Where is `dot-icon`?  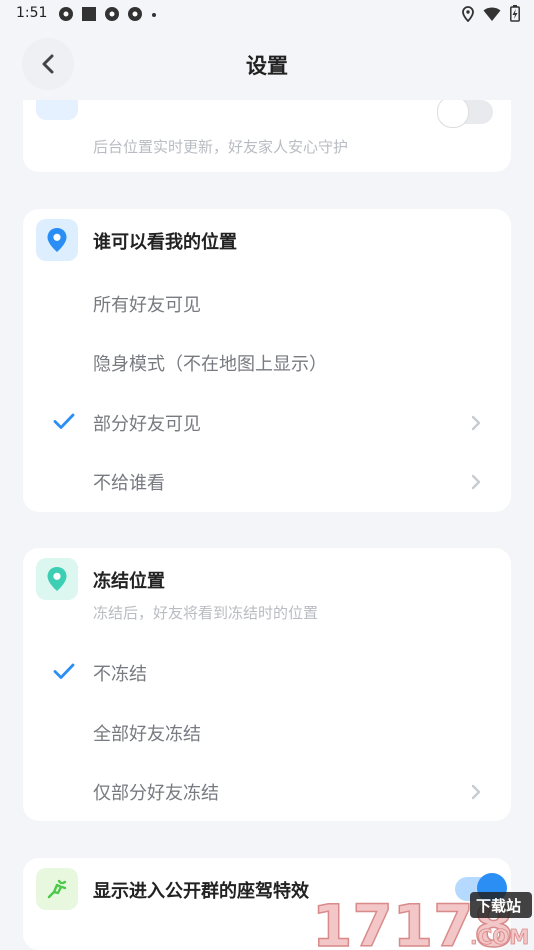
dot-icon is located at coordinates (154, 15).